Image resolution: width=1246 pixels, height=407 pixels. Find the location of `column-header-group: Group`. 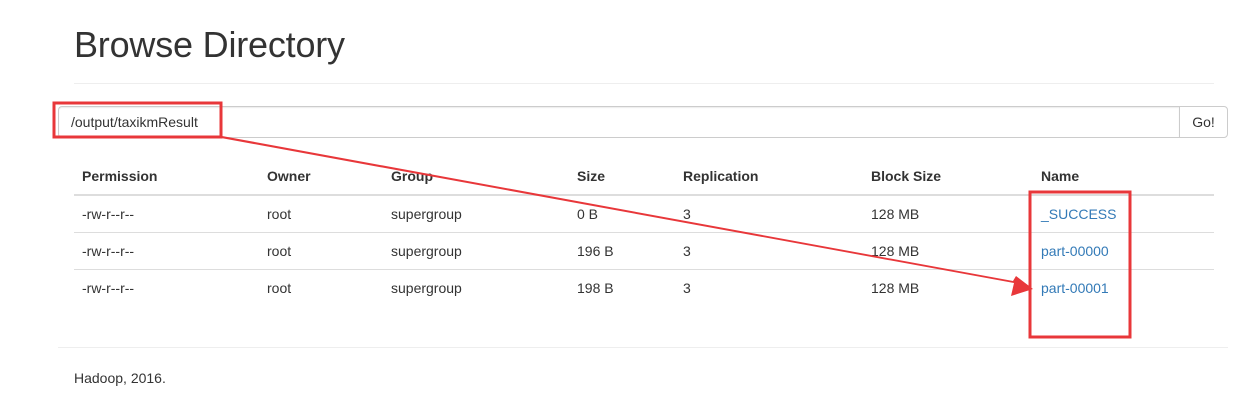

column-header-group: Group is located at coordinates (476, 177).